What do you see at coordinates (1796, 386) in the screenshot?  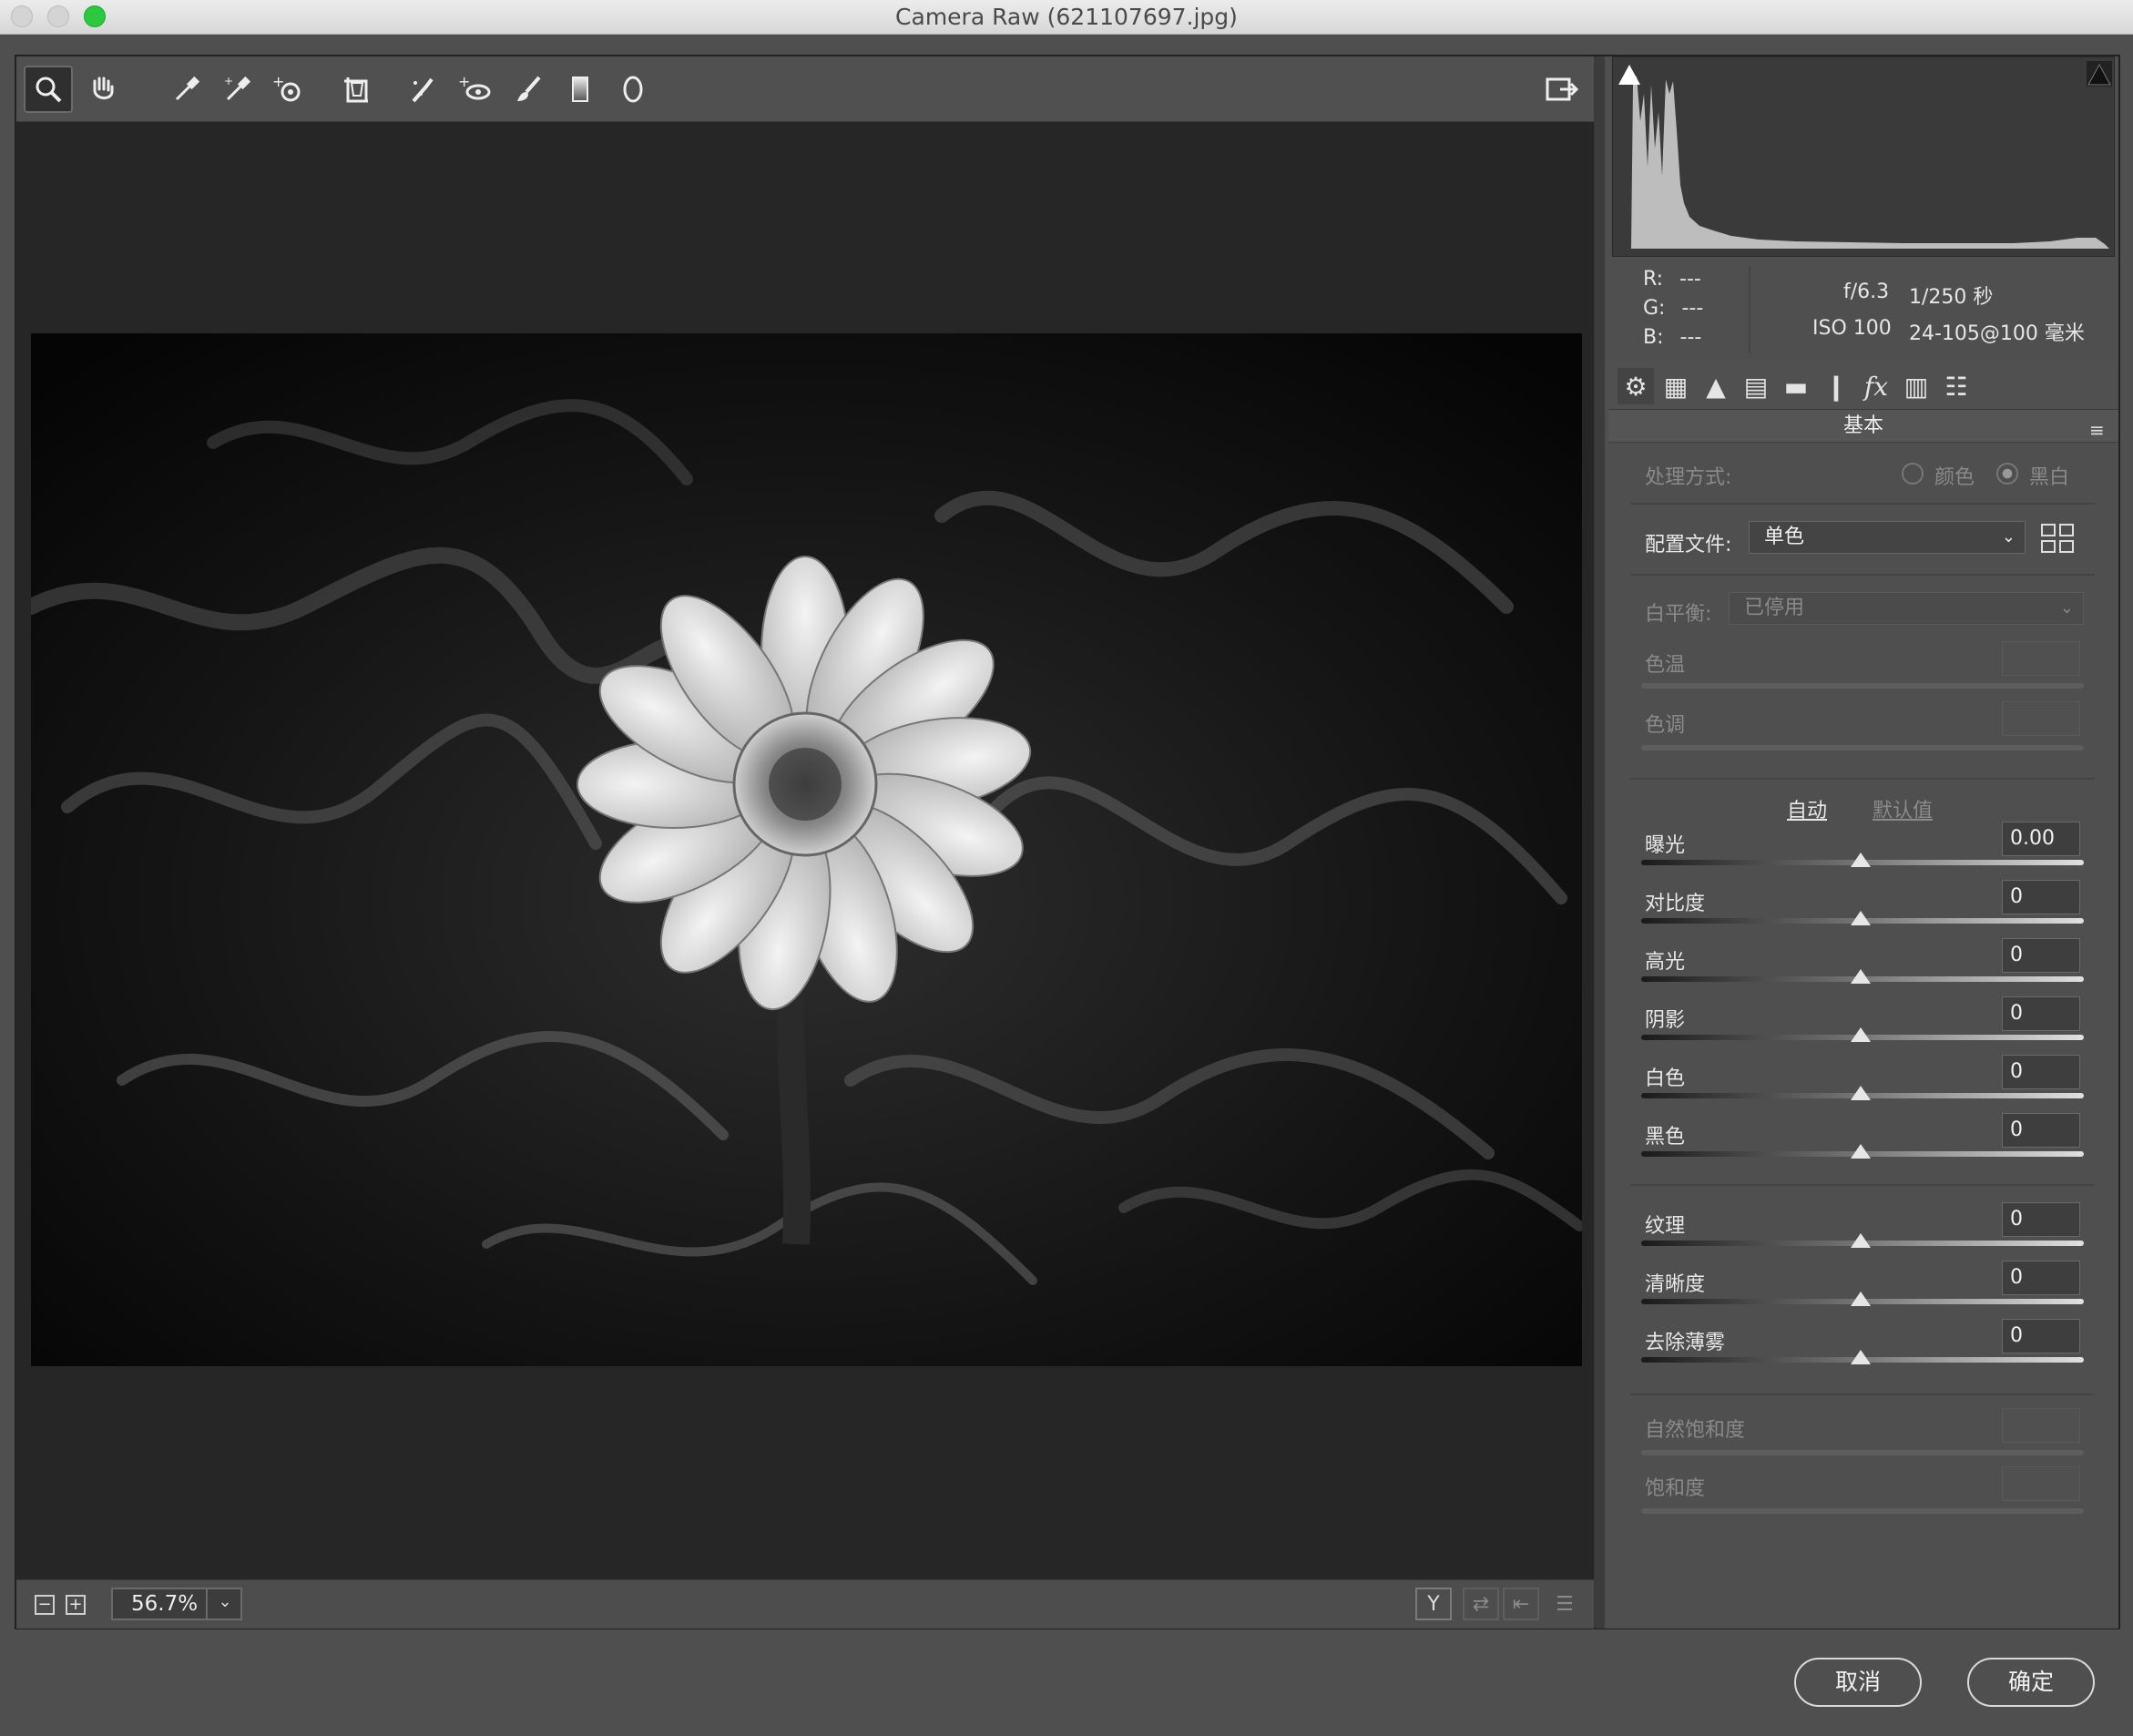 I see `tab-split-toning: ▬` at bounding box center [1796, 386].